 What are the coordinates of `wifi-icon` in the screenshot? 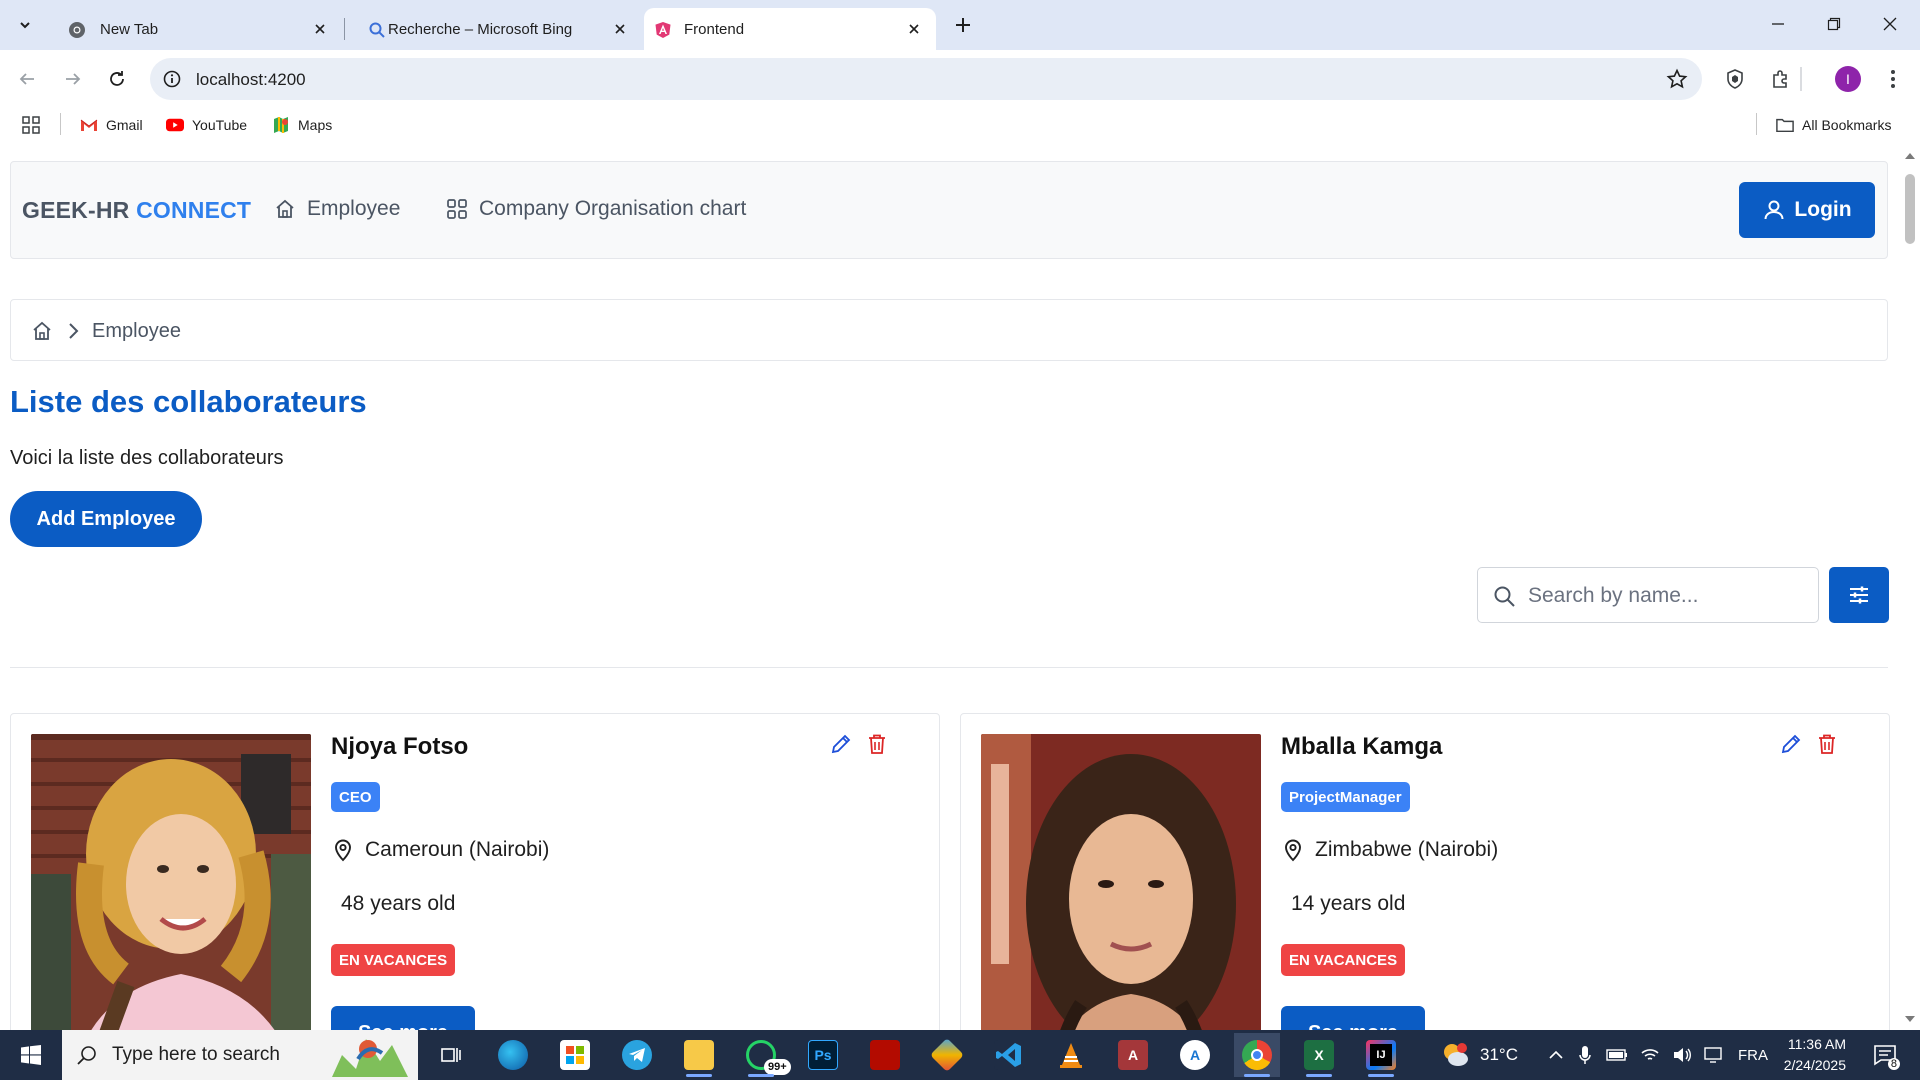 It's located at (1650, 1055).